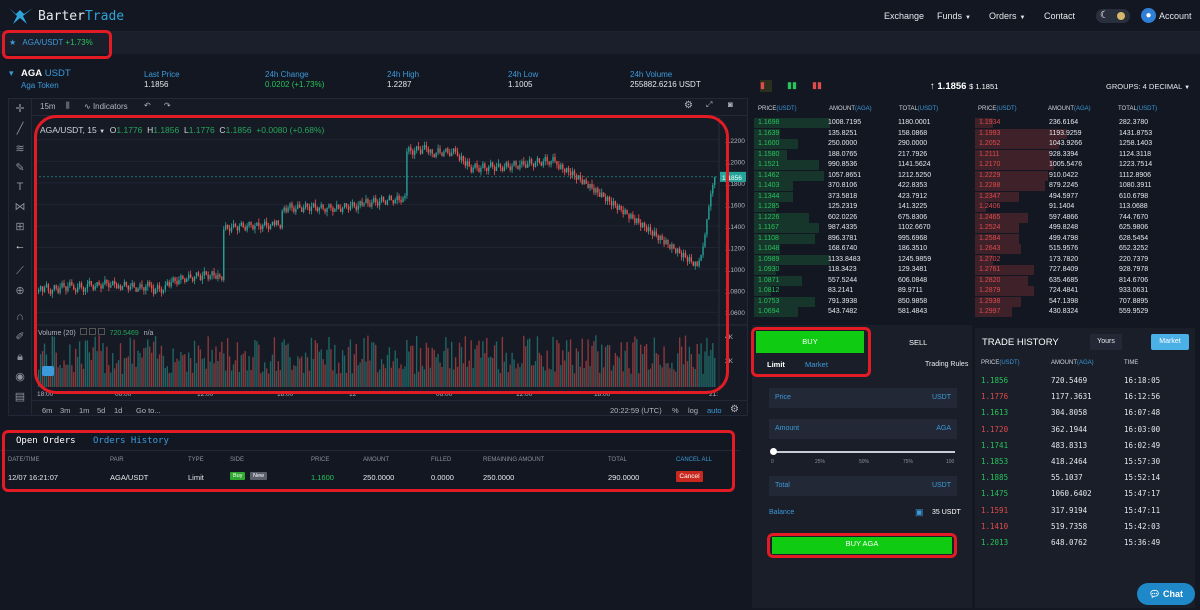 The width and height of the screenshot is (1200, 610). Describe the element at coordinates (709, 105) in the screenshot. I see `fullscreen-icon: ⤢` at that location.